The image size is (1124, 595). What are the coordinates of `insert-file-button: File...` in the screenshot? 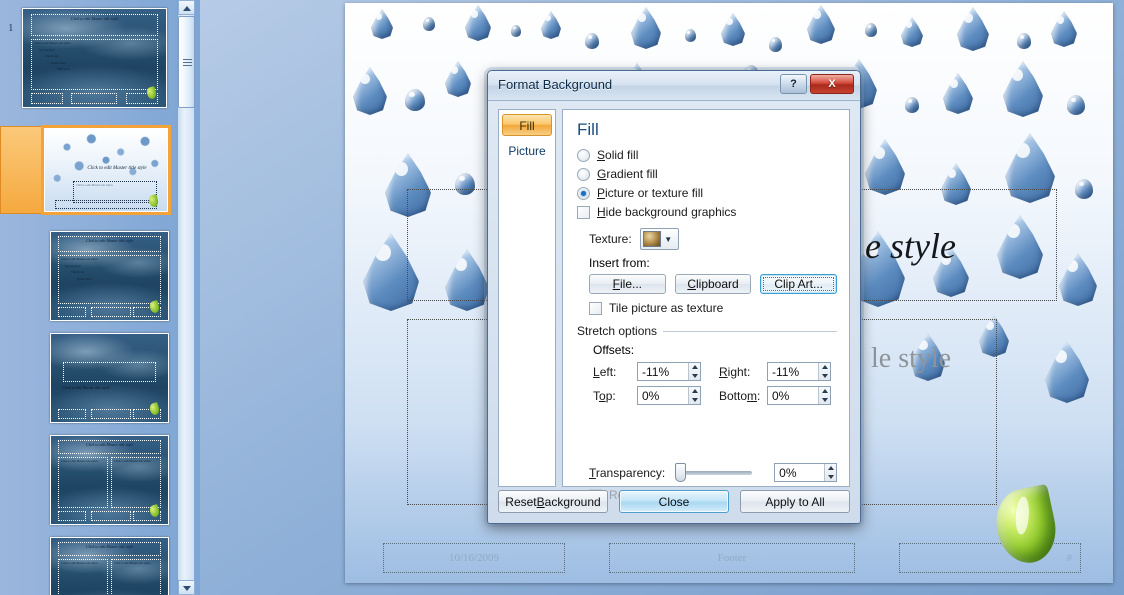 It's located at (627, 284).